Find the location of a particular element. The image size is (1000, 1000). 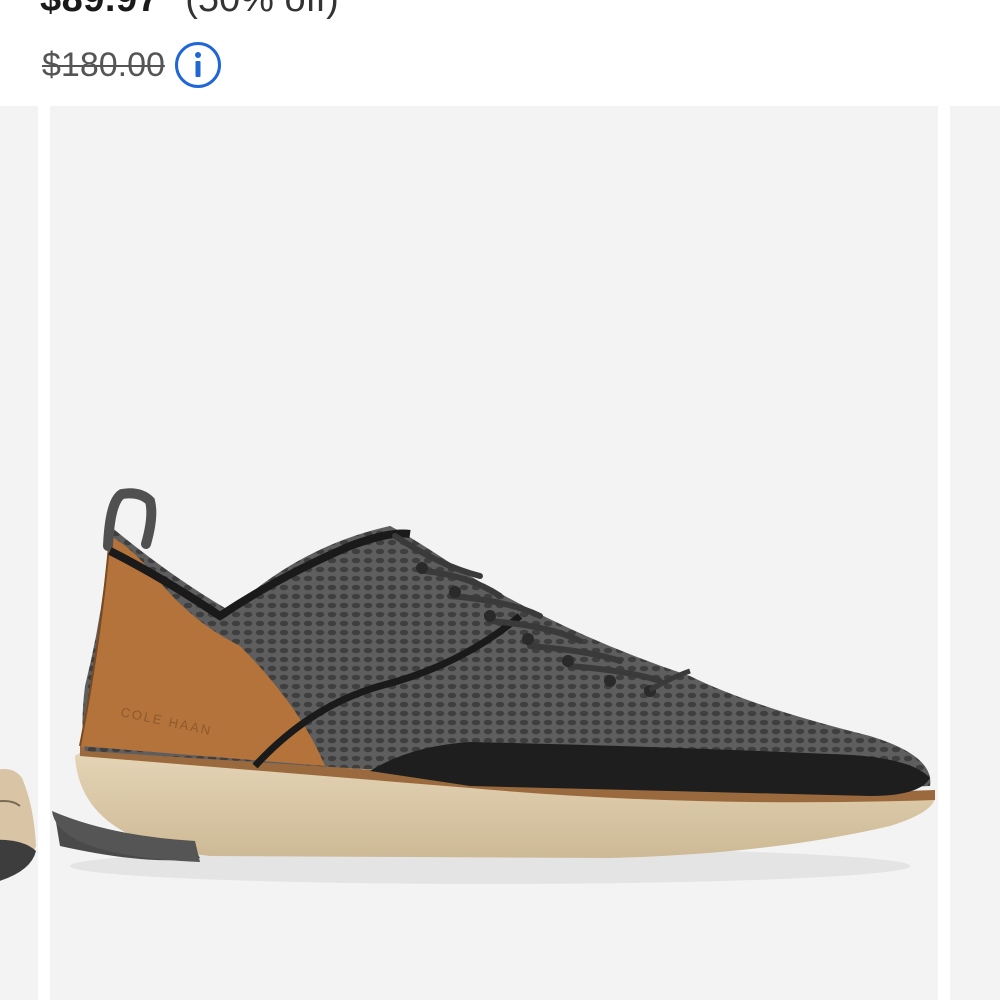

sale-price: $89.97 is located at coordinates (99, 10).